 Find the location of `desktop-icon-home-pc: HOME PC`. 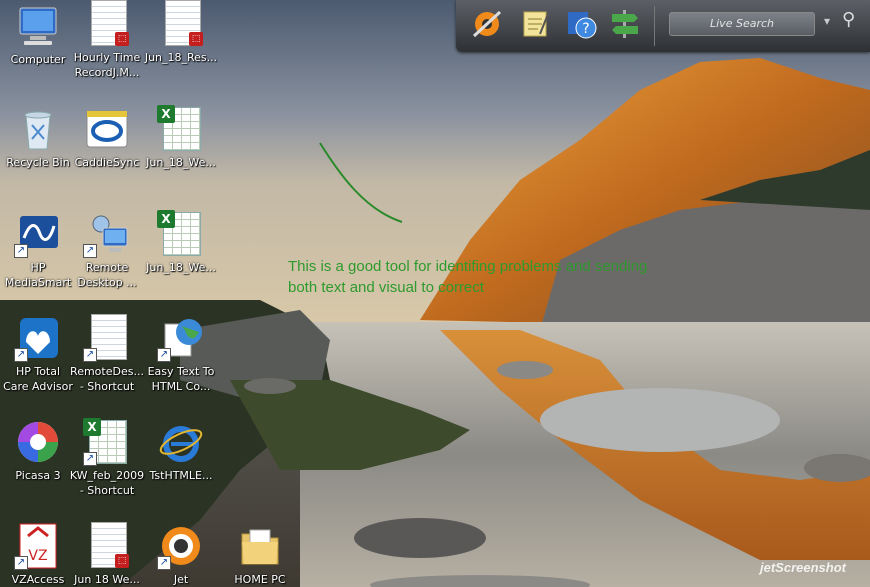

desktop-icon-home-pc: HOME PC is located at coordinates (260, 554).